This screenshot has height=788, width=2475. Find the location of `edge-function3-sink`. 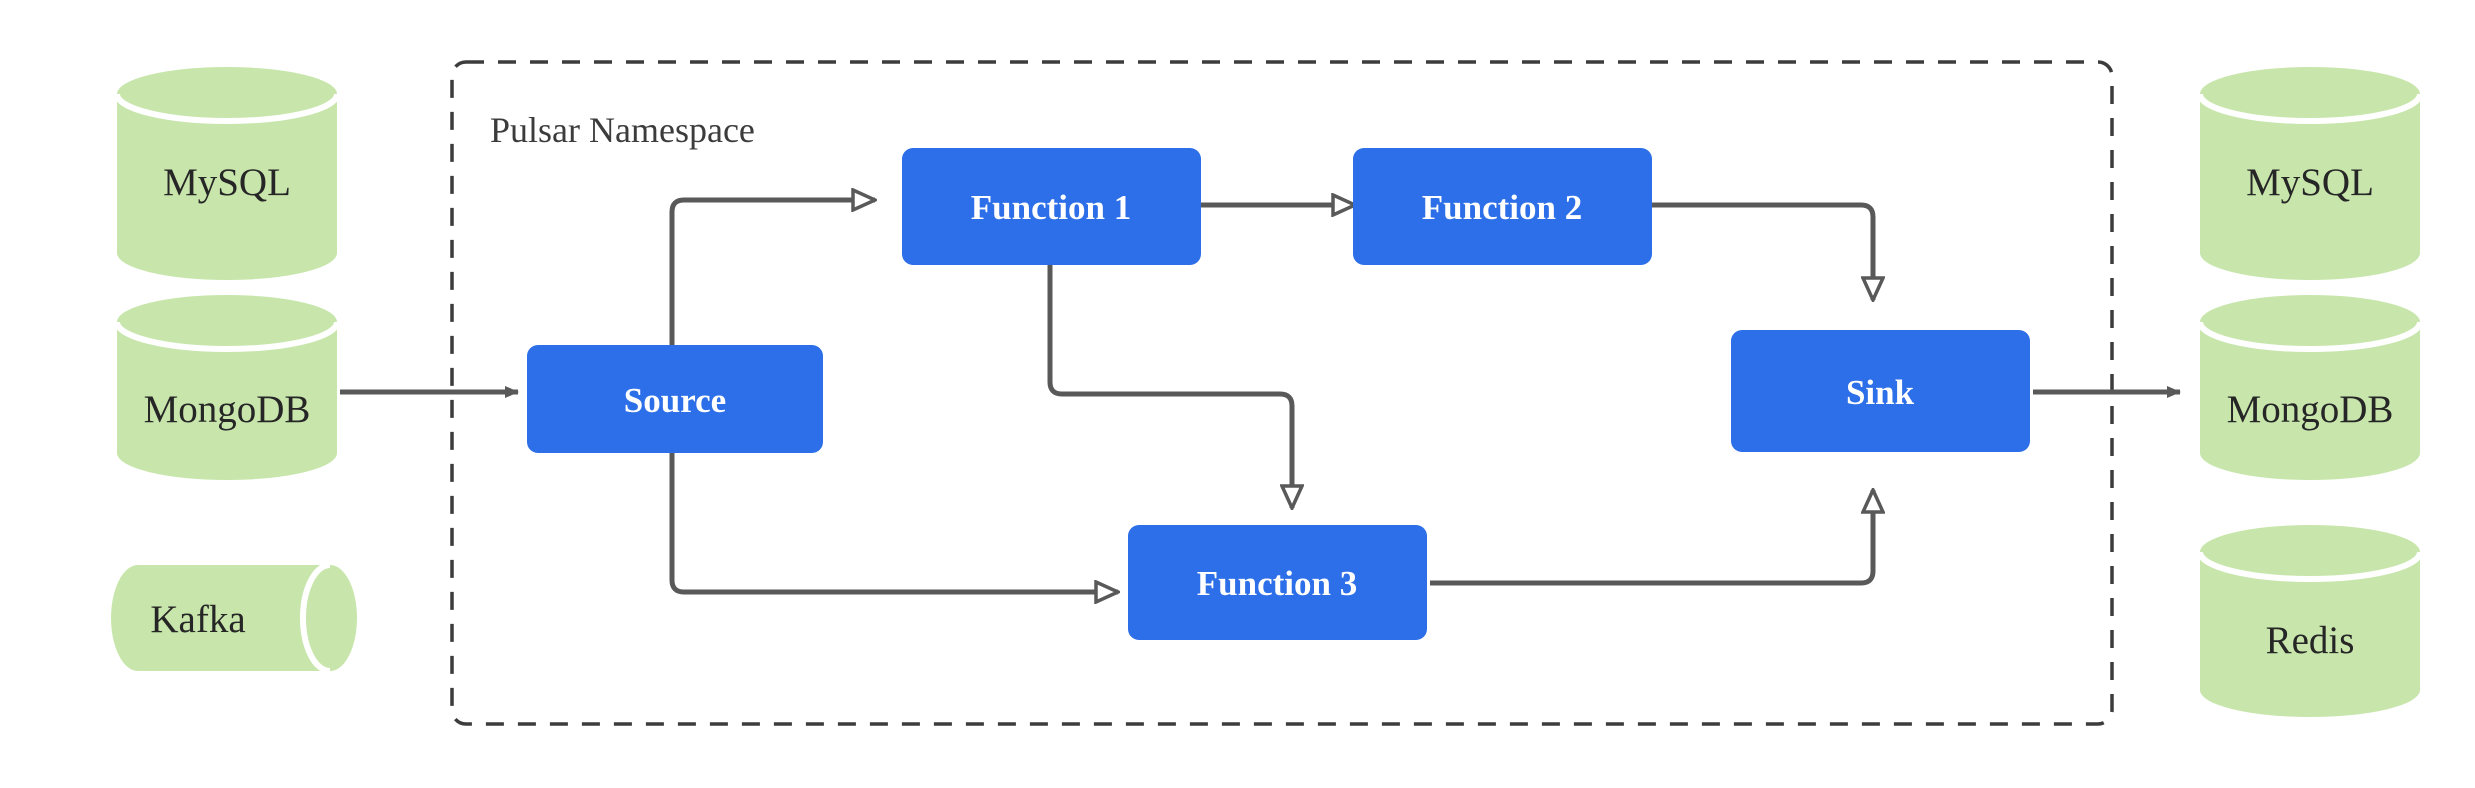

edge-function3-sink is located at coordinates (1651, 538).